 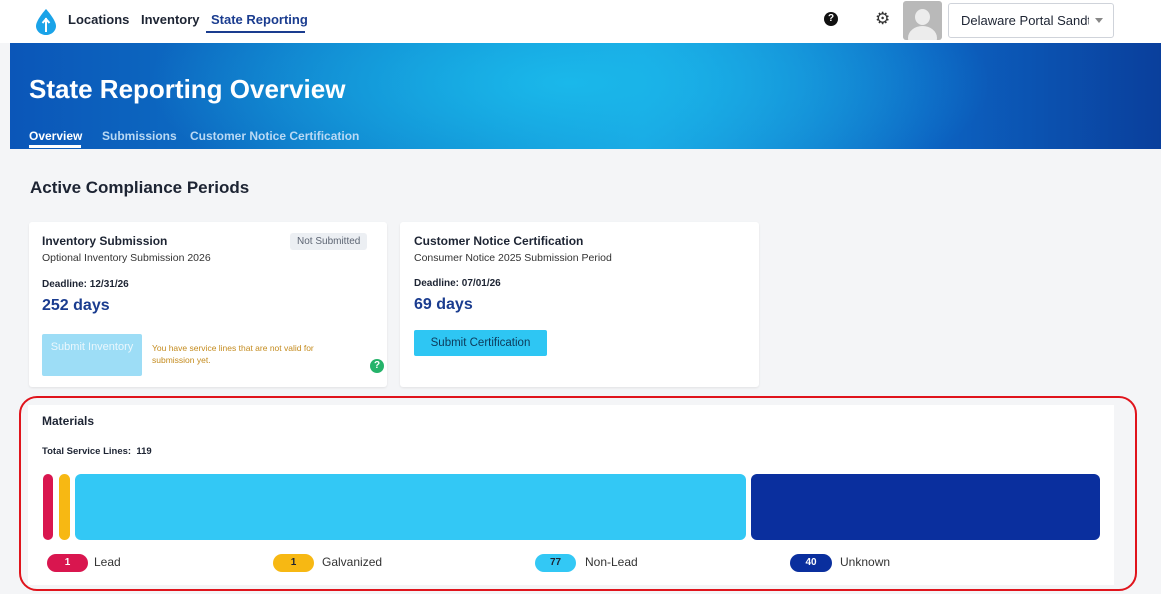 I want to click on days-remaining: 252 days, so click(x=76, y=305).